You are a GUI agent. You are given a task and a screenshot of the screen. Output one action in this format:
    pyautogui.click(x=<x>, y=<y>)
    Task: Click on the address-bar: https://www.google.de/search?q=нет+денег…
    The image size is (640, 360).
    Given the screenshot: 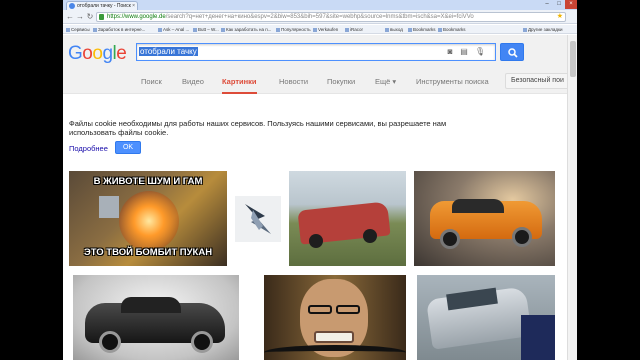 What is the action you would take?
    pyautogui.click(x=331, y=17)
    